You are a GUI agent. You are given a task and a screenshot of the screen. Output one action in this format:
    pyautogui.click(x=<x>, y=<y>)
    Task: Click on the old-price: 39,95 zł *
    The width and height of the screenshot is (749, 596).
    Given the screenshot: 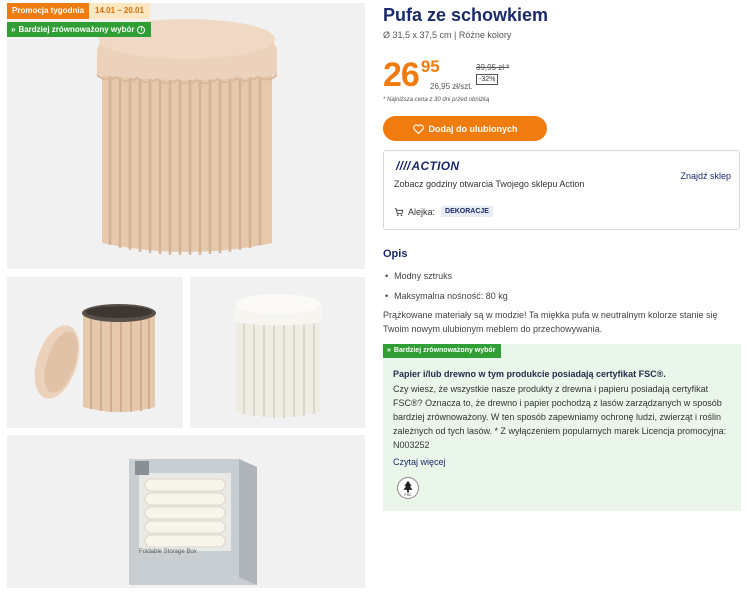 What is the action you would take?
    pyautogui.click(x=493, y=67)
    